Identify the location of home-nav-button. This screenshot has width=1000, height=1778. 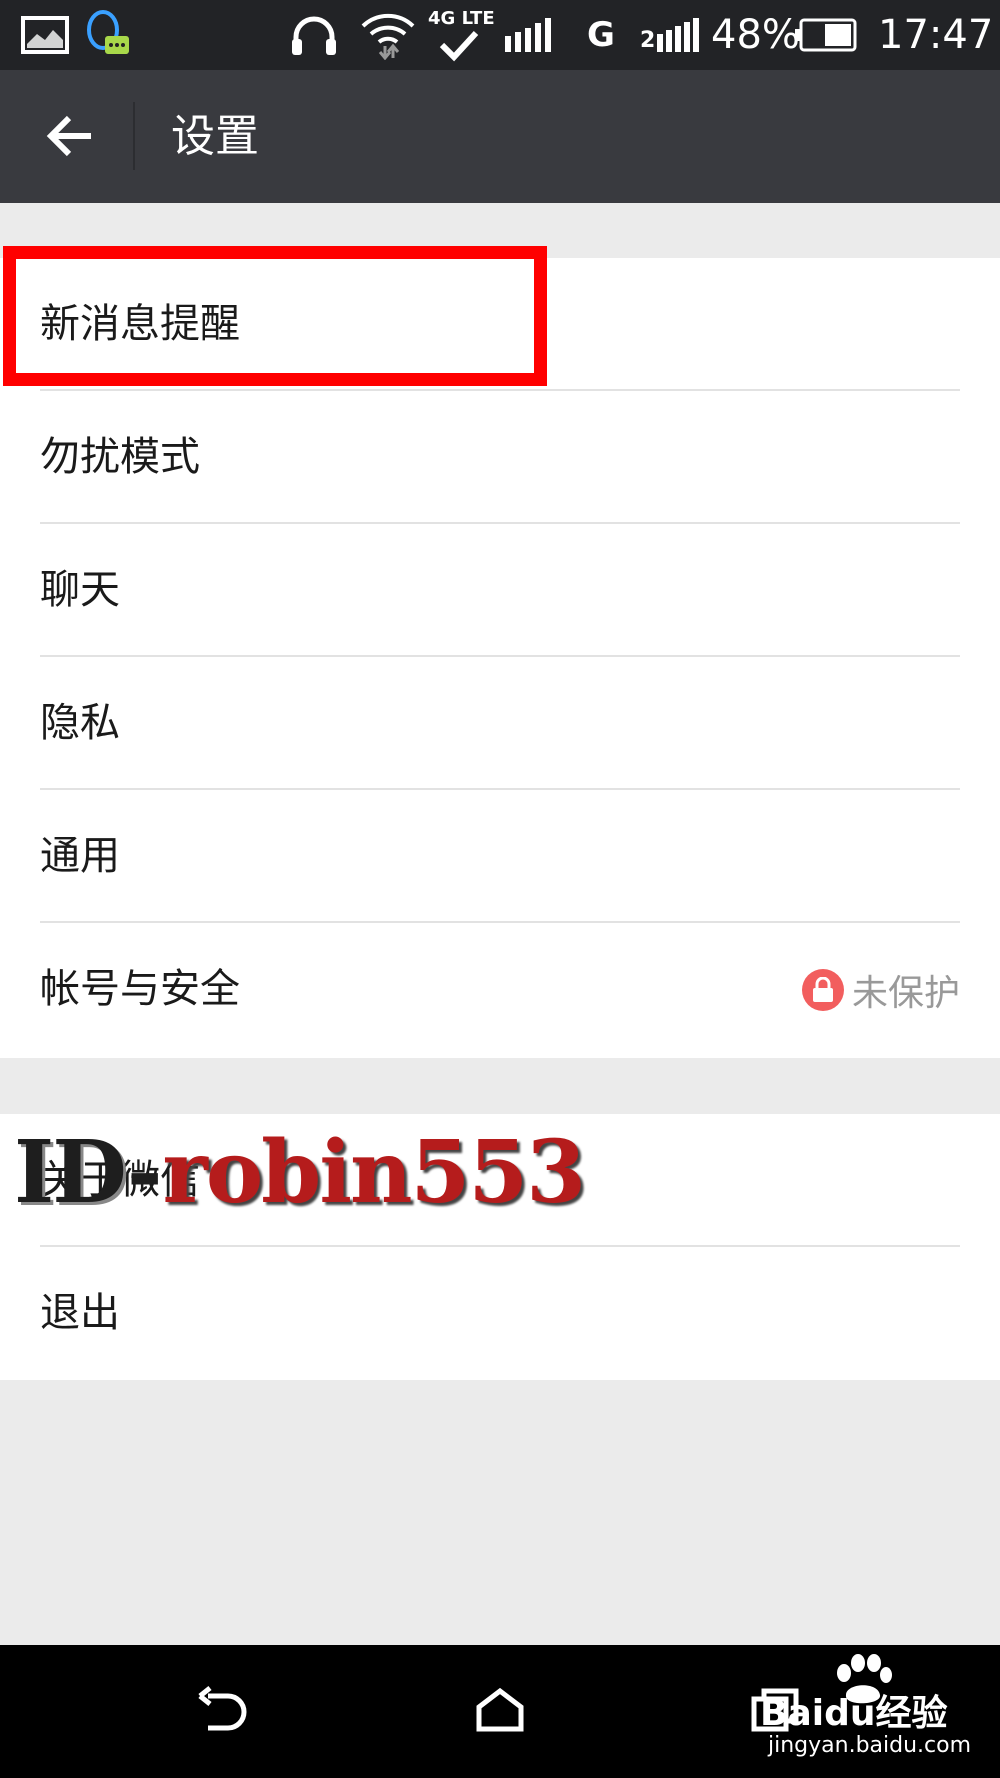
(500, 1710).